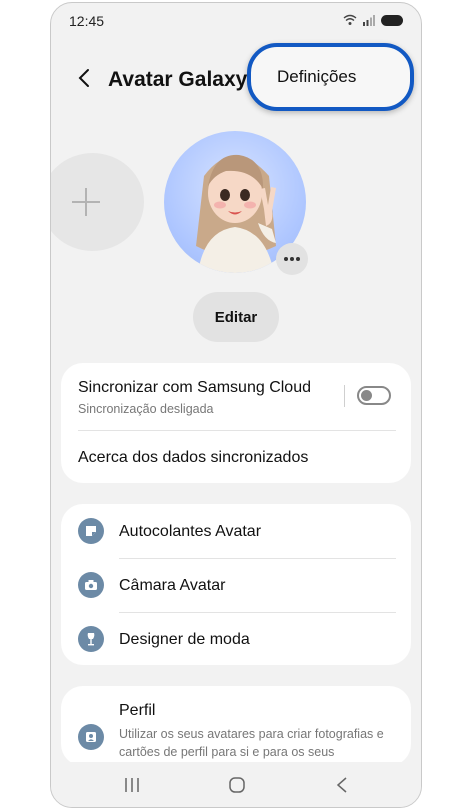  Describe the element at coordinates (190, 531) in the screenshot. I see `feature-label: Autocolantes Avatar` at that location.